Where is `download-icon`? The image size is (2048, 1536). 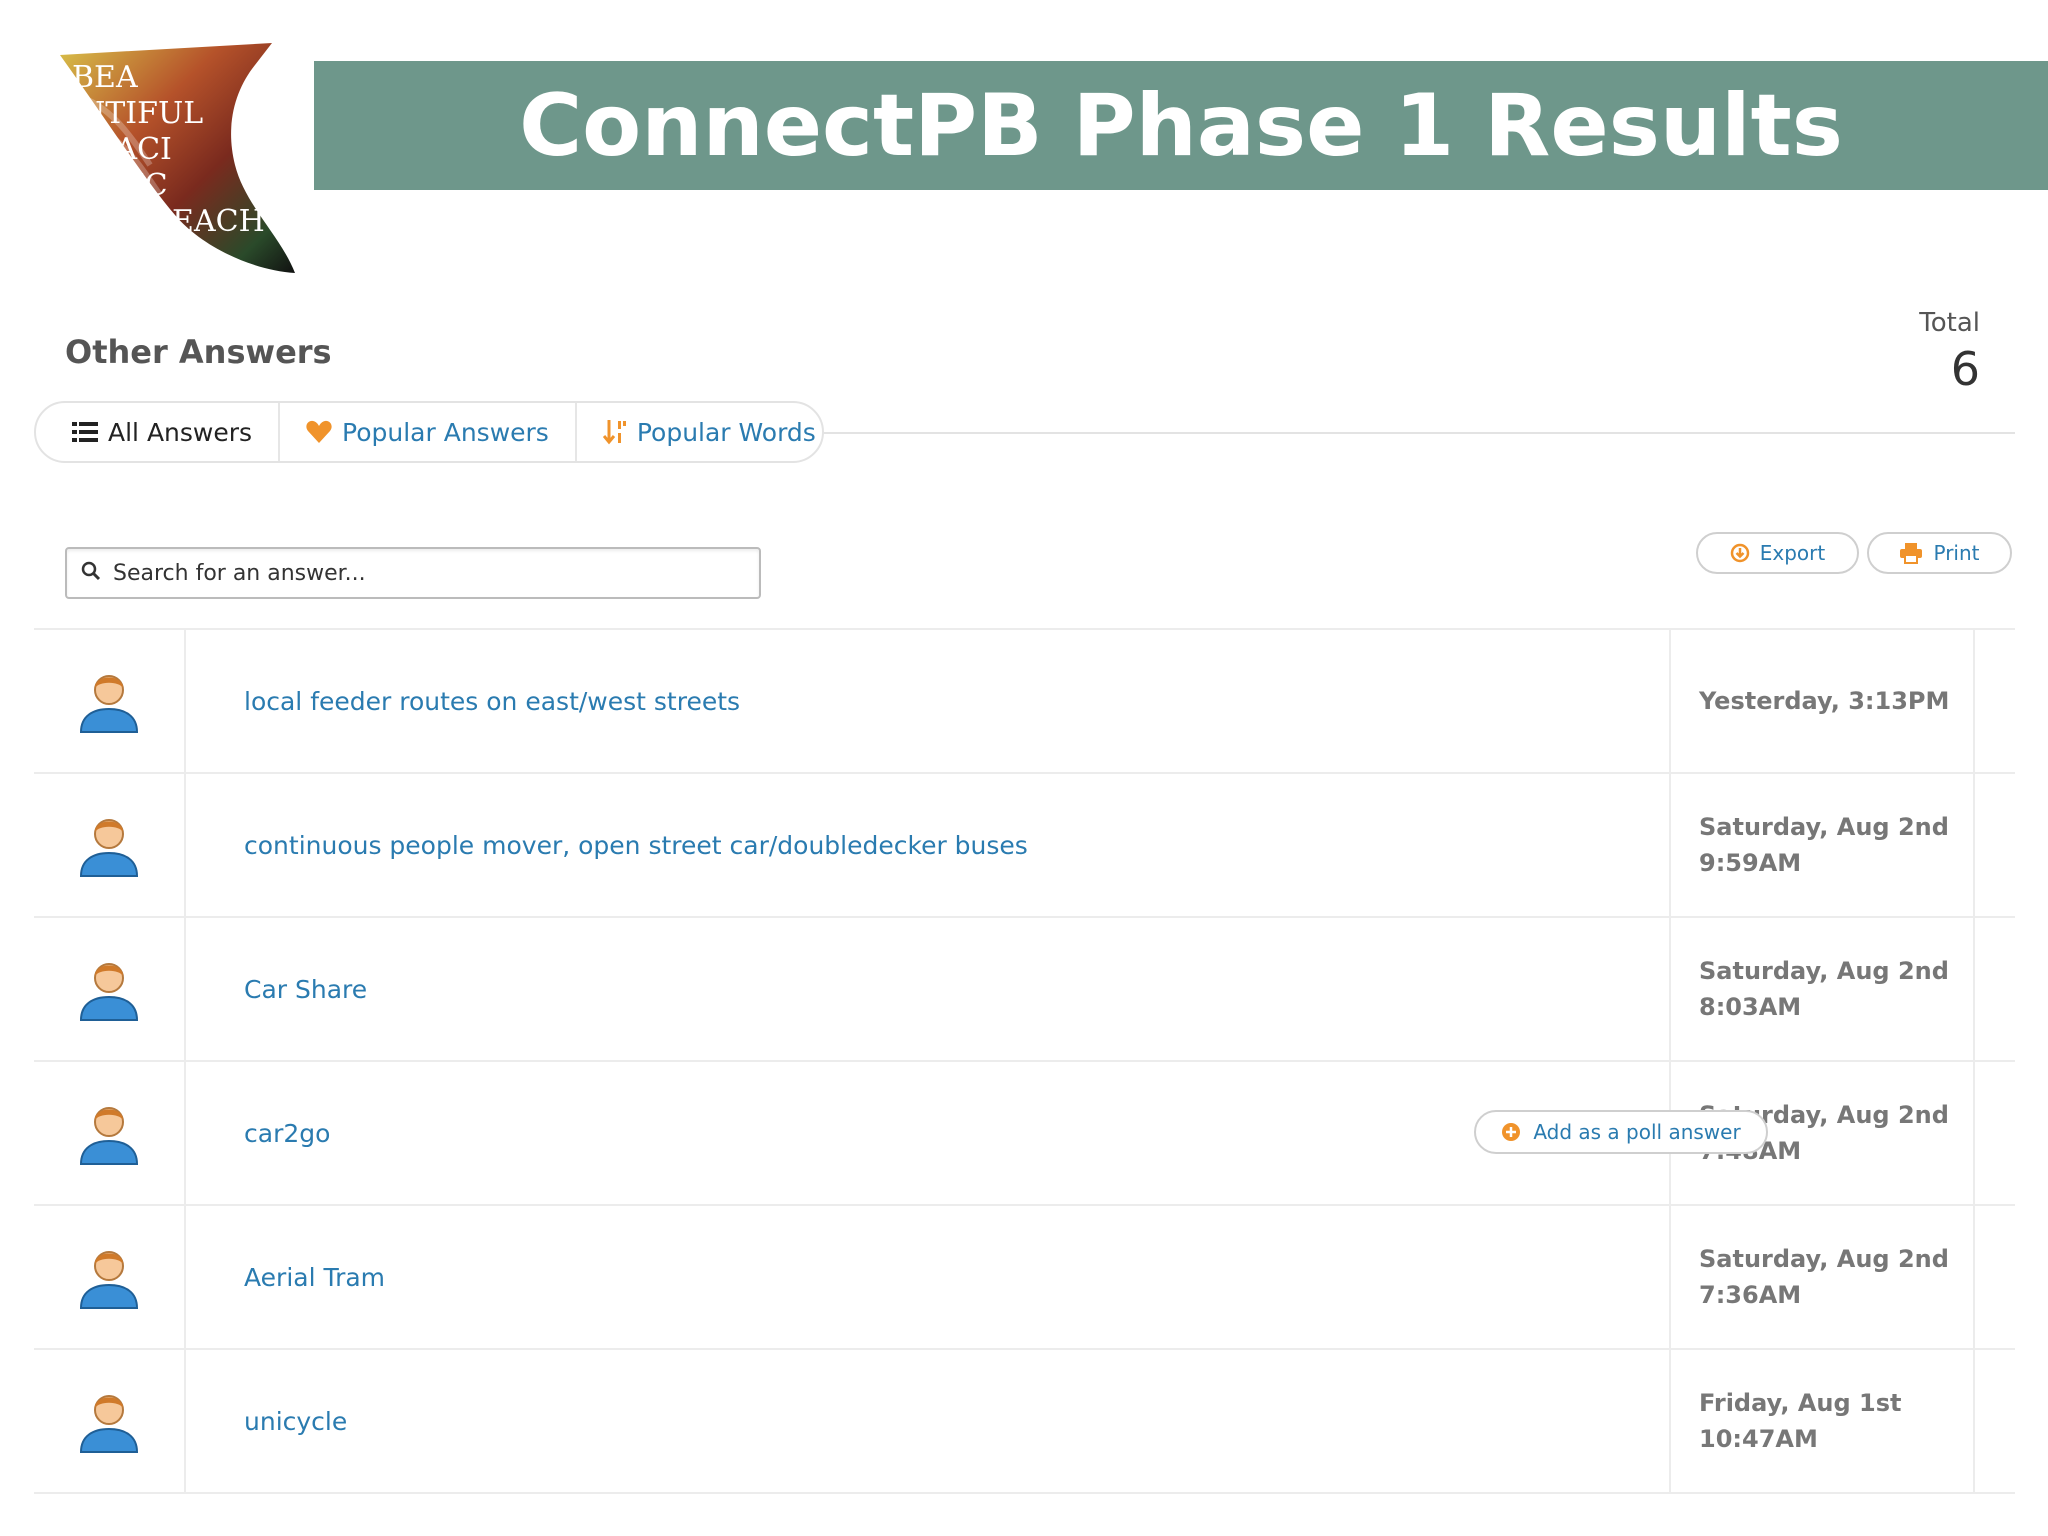
download-icon is located at coordinates (1740, 553).